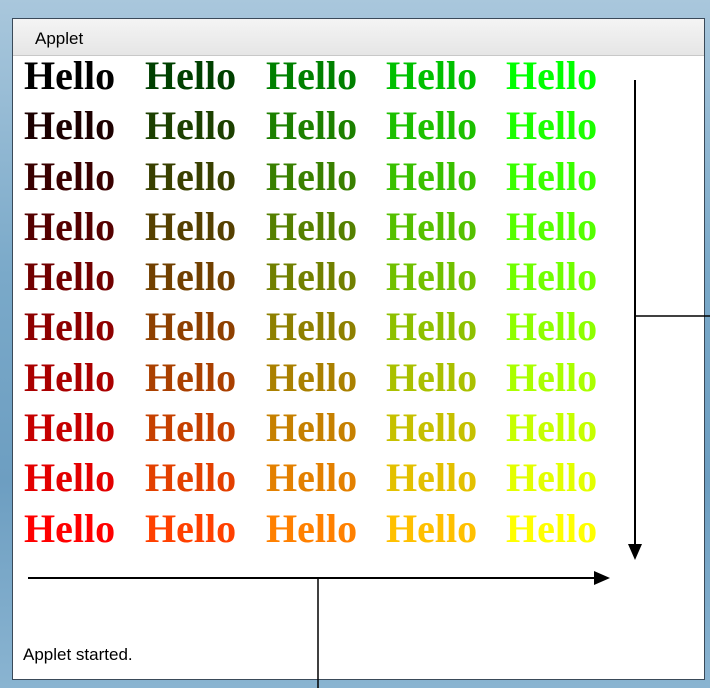  What do you see at coordinates (358, 37) in the screenshot?
I see `applet-titlebar: Applet` at bounding box center [358, 37].